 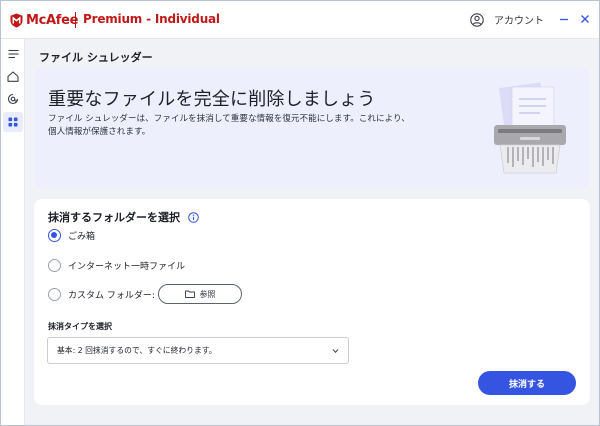 I want to click on sidebar, so click(x=13, y=232).